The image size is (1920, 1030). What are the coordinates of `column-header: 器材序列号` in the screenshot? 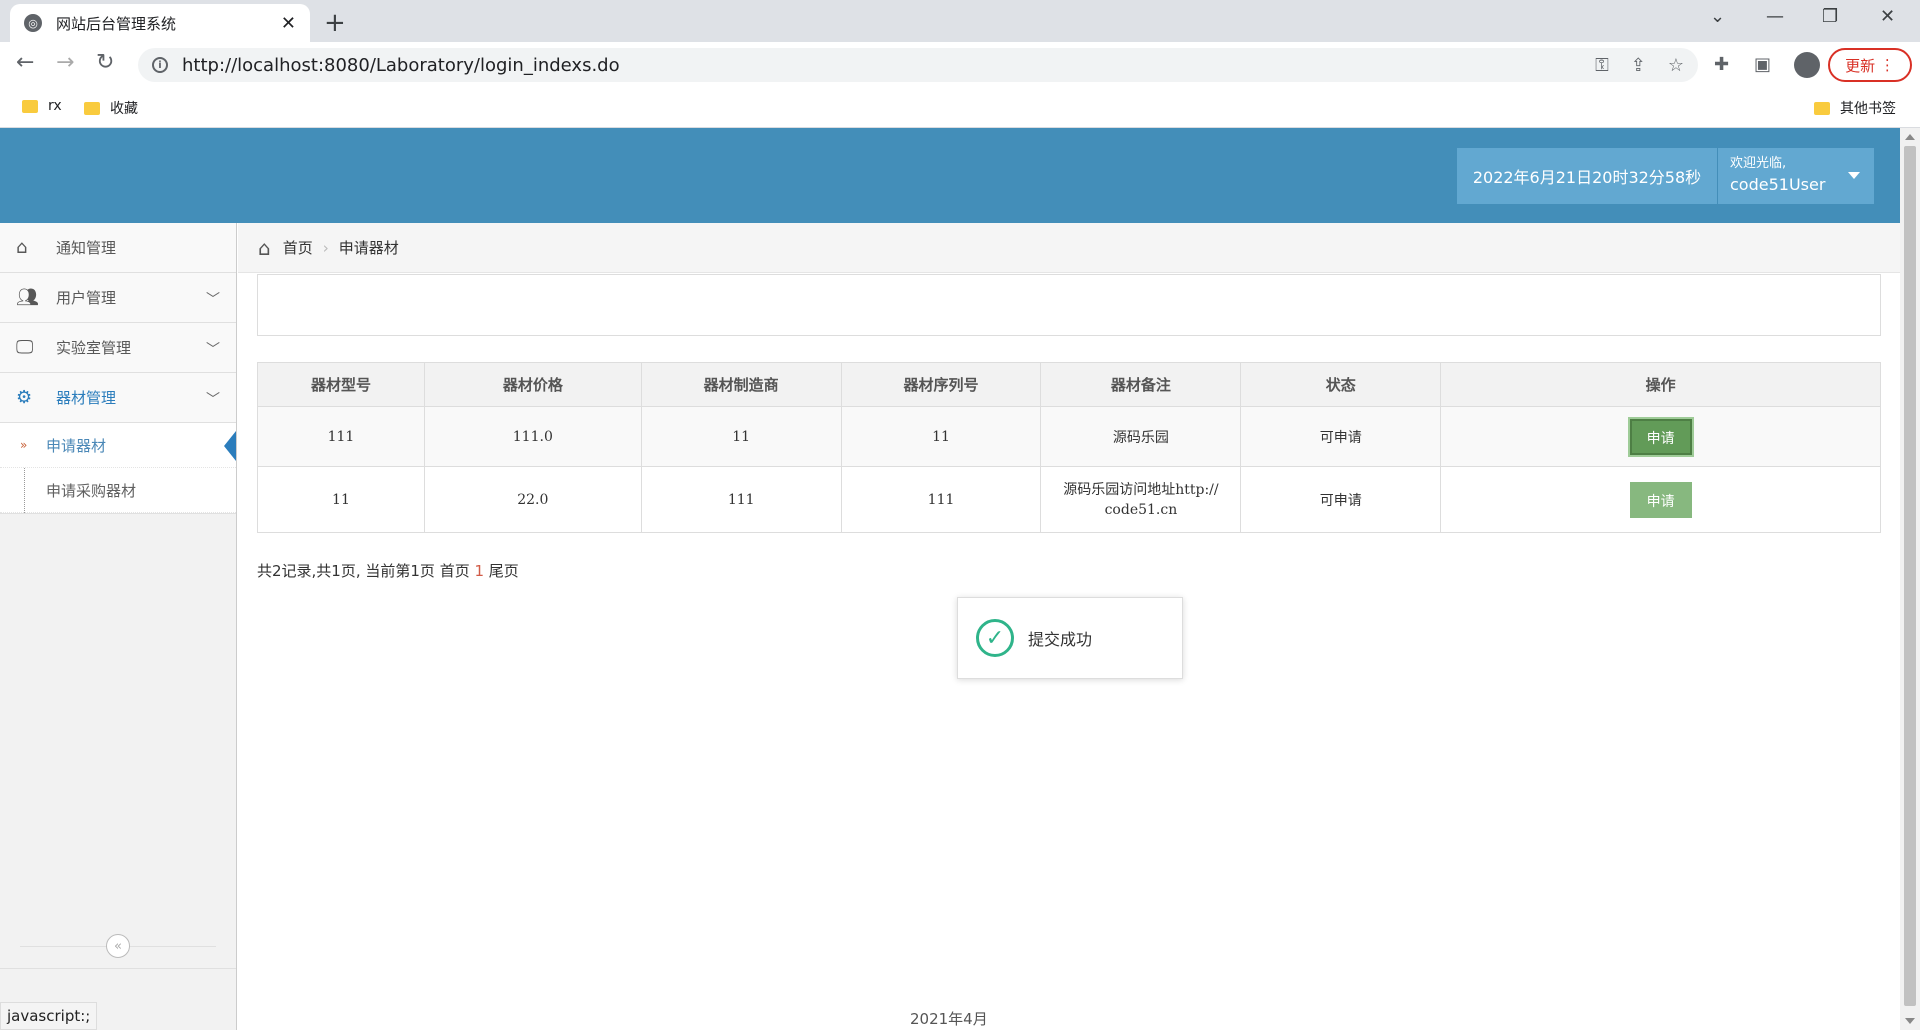 It's located at (941, 384).